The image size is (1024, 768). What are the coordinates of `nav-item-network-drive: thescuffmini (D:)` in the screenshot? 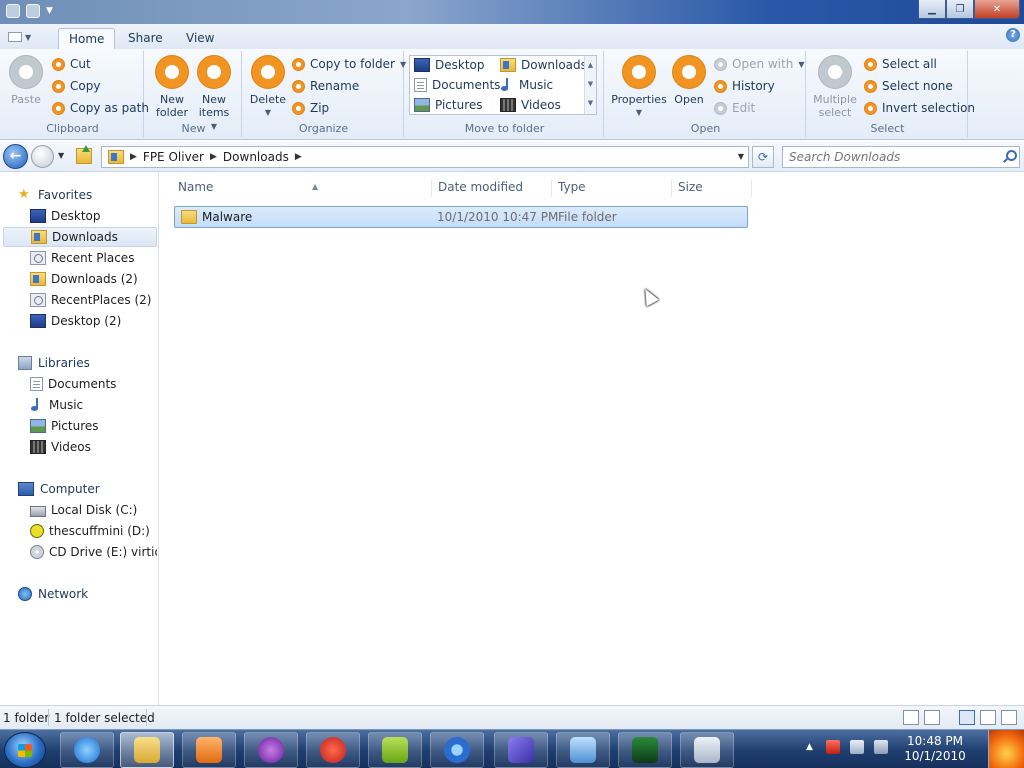 It's located at (80, 531).